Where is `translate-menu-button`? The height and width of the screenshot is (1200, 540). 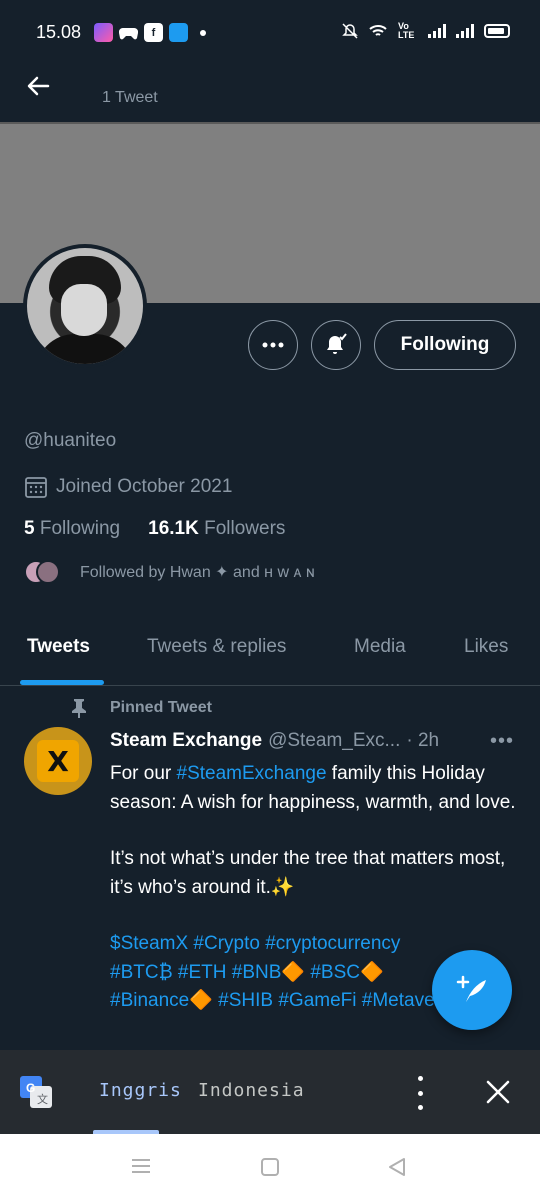
translate-menu-button is located at coordinates (420, 1093).